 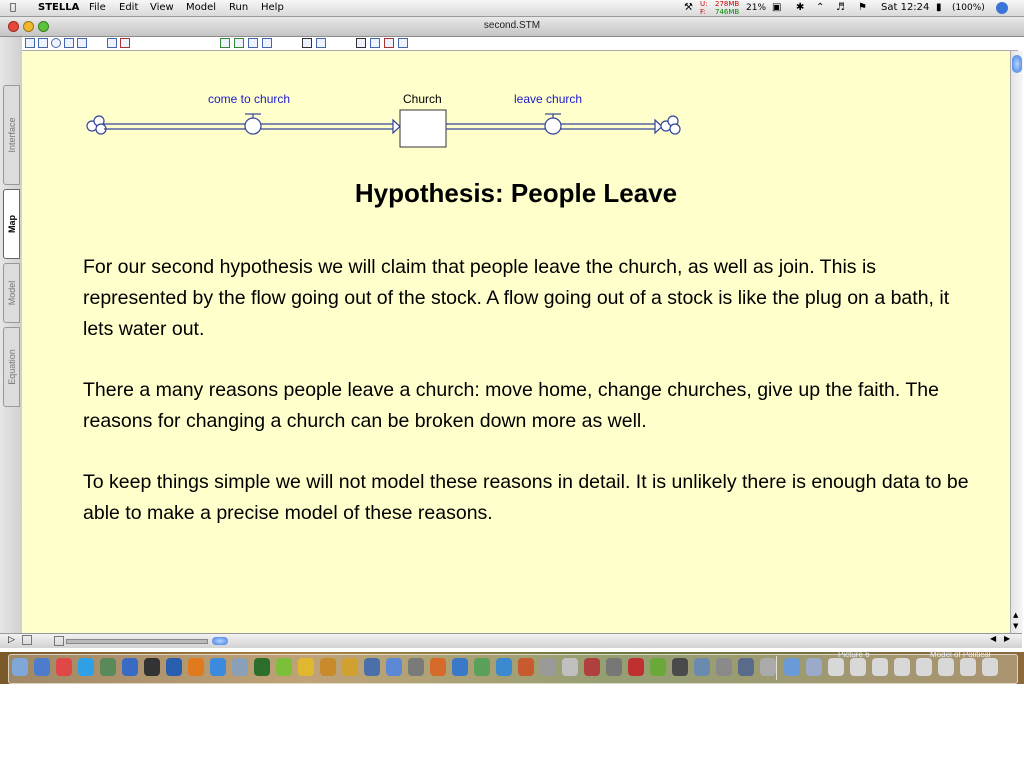 What do you see at coordinates (262, 667) in the screenshot?
I see `vpn-icon` at bounding box center [262, 667].